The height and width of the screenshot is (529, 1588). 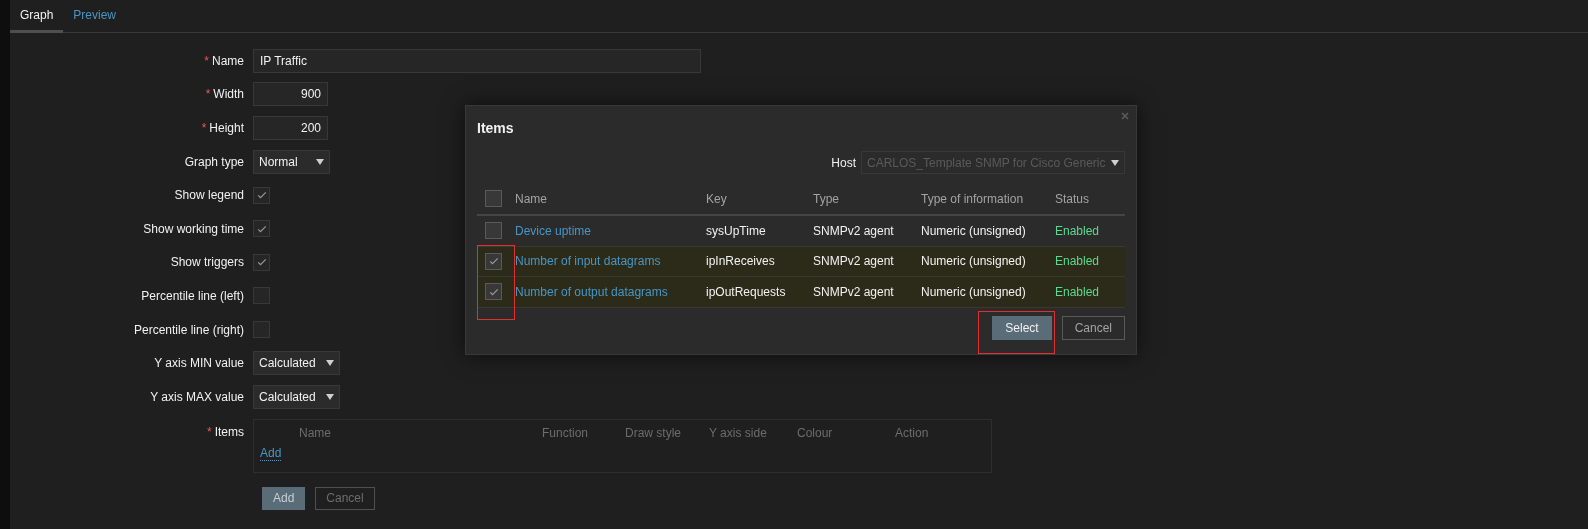 What do you see at coordinates (588, 261) in the screenshot?
I see `item-link: Number of input datagrams` at bounding box center [588, 261].